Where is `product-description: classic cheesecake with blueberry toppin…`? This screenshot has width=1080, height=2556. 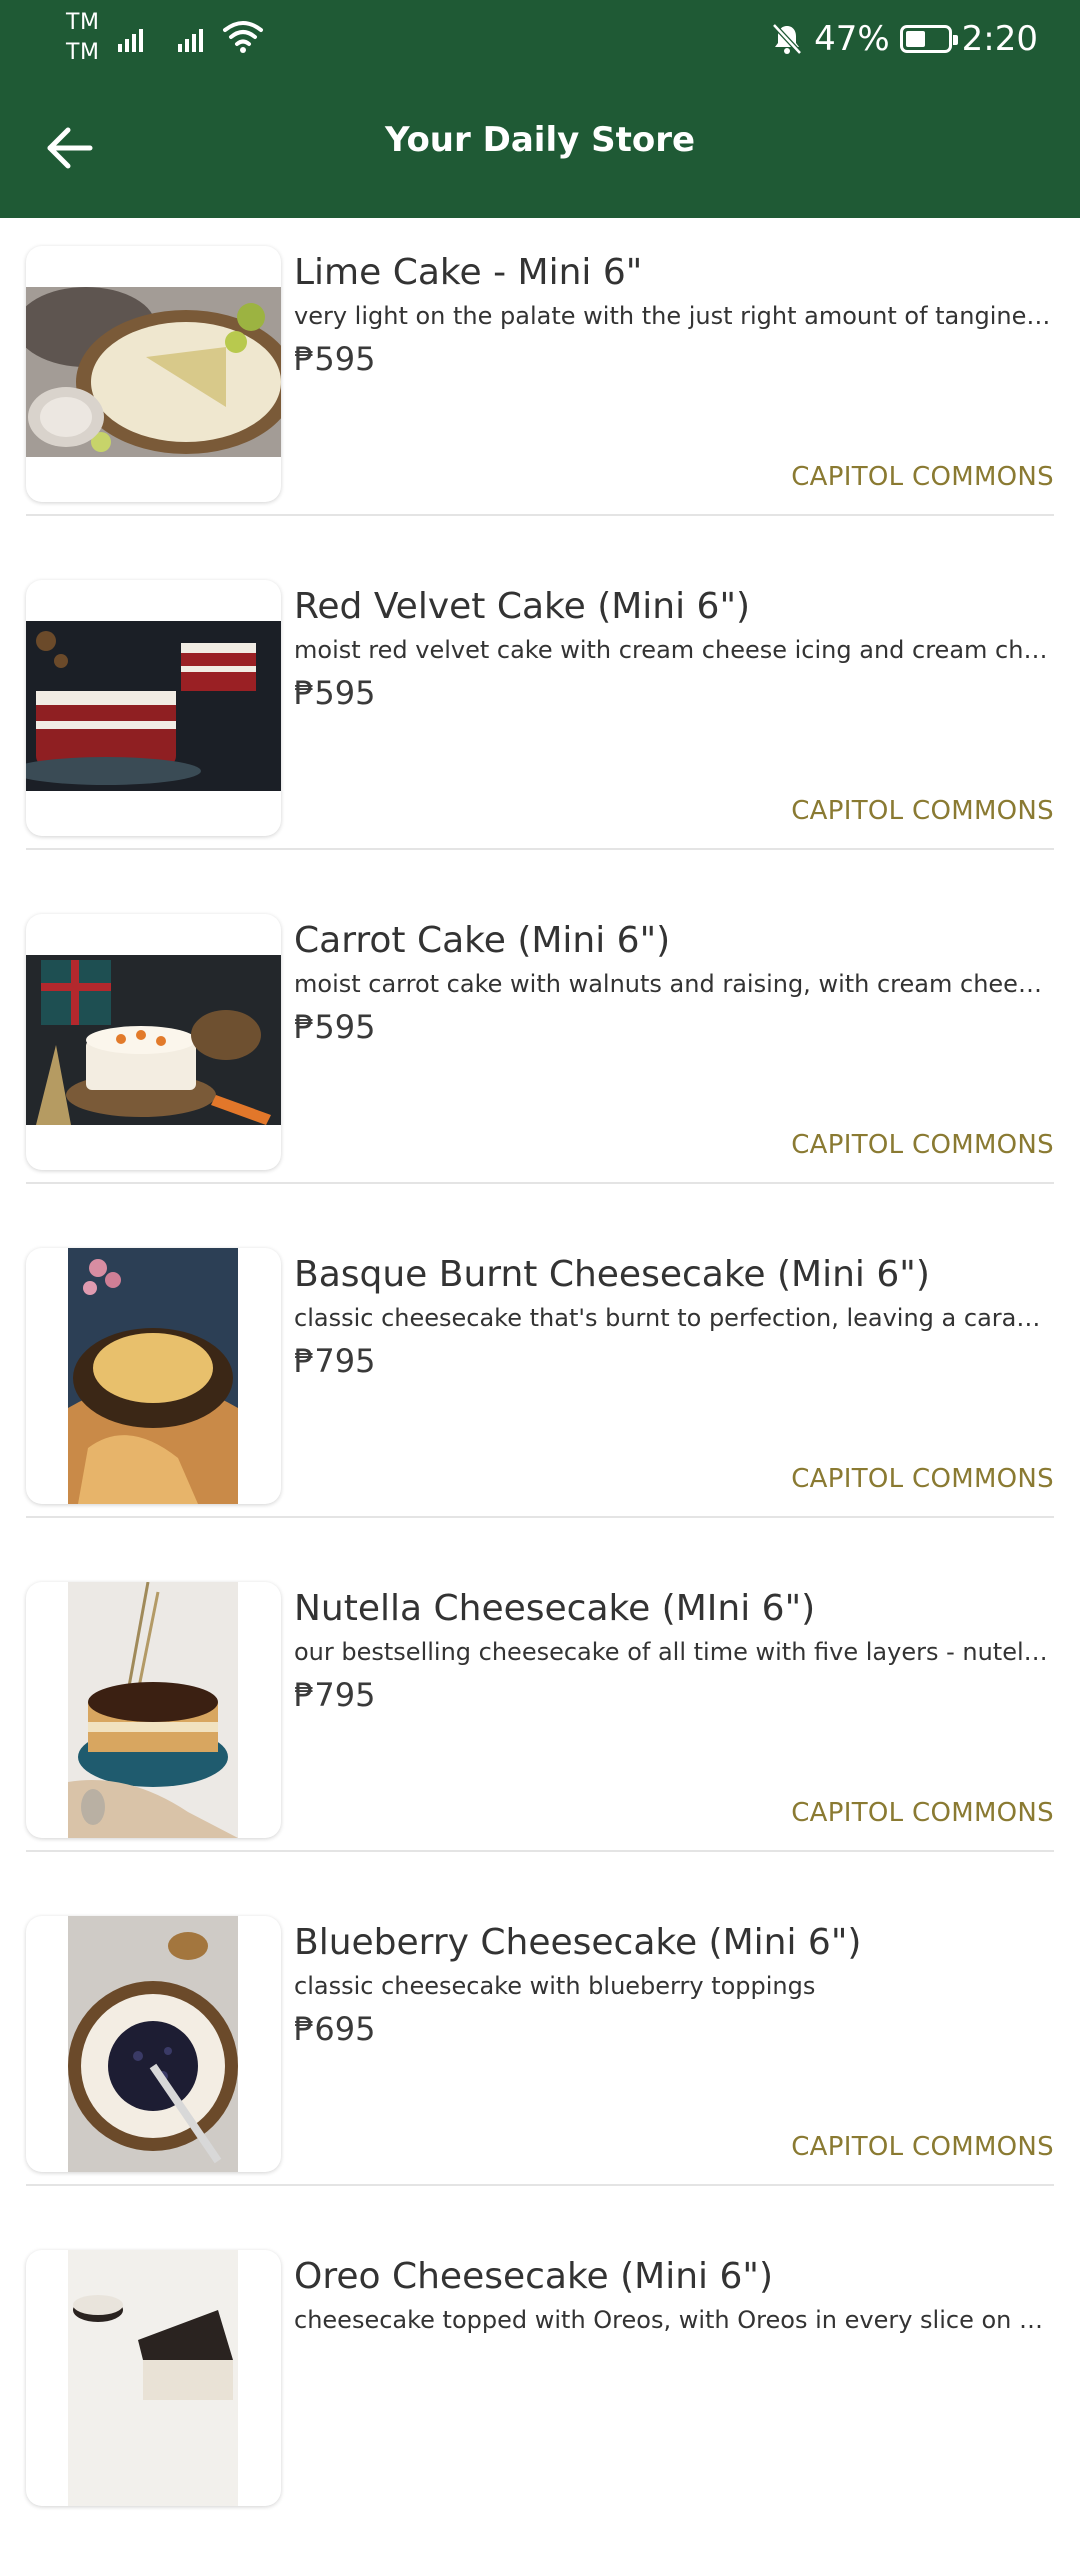
product-description: classic cheesecake with blueberry toppin… is located at coordinates (555, 1986).